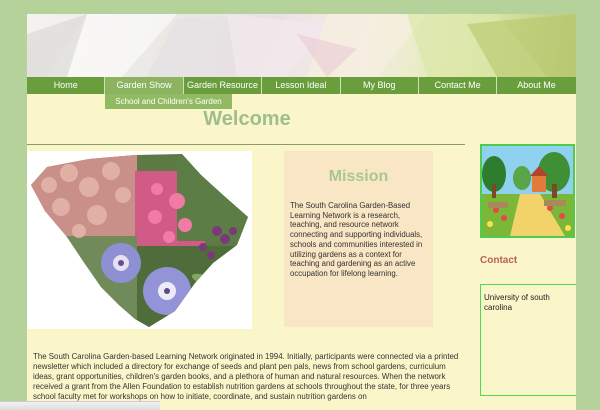 The height and width of the screenshot is (410, 600). What do you see at coordinates (247, 119) in the screenshot?
I see `page-title: Welcome` at bounding box center [247, 119].